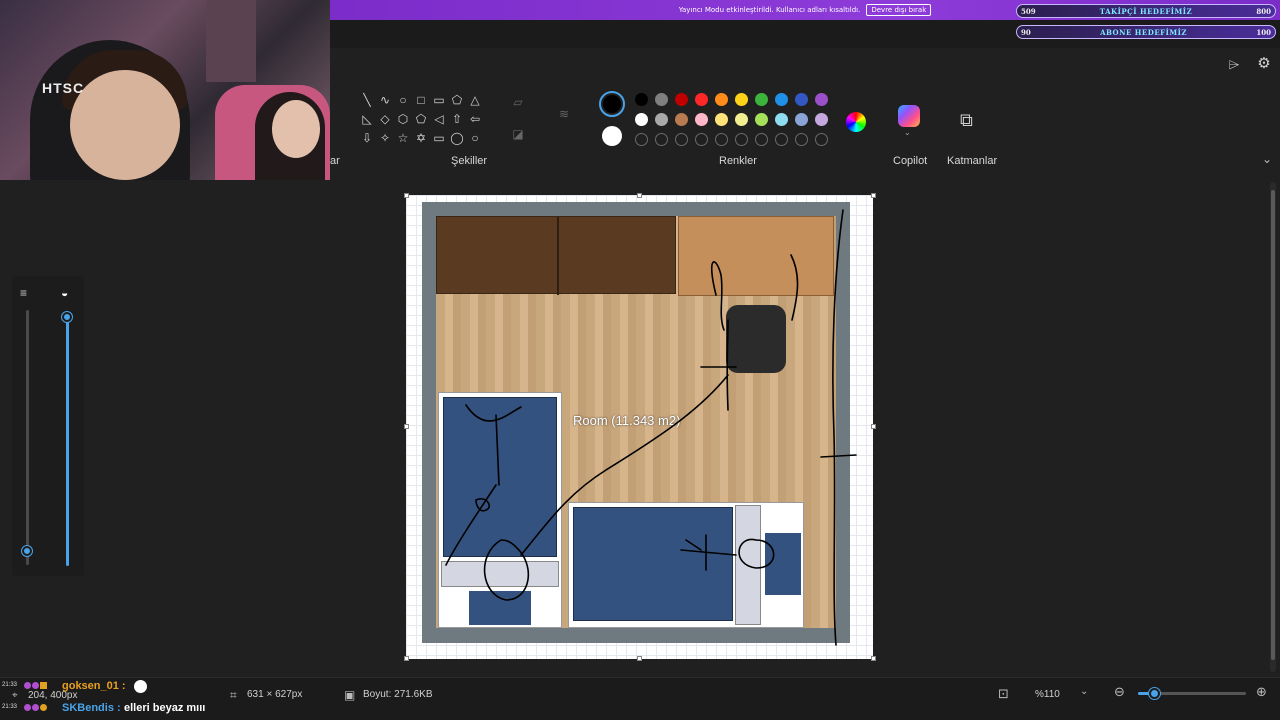 Image resolution: width=1280 pixels, height=720 pixels. What do you see at coordinates (91, 708) in the screenshot?
I see `chat-username: SKBendis :` at bounding box center [91, 708].